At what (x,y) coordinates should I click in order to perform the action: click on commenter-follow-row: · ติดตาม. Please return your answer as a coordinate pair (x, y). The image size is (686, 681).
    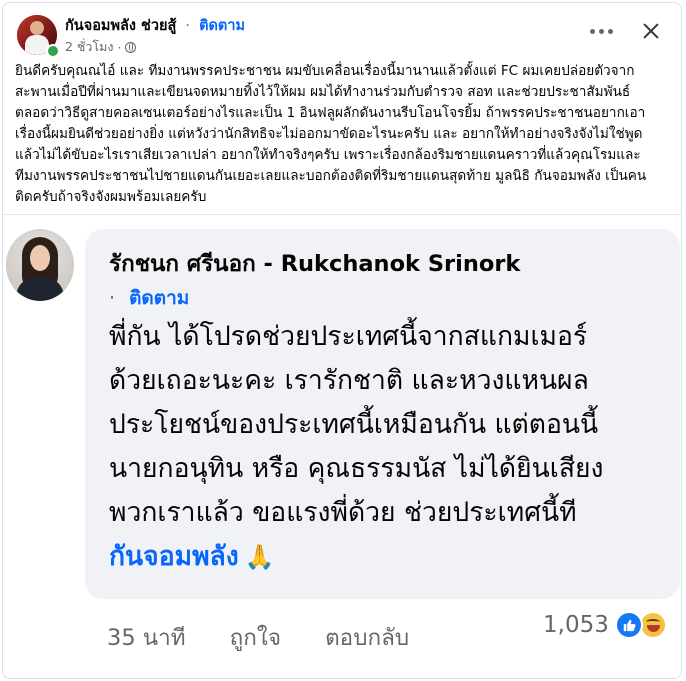
    Looking at the image, I should click on (149, 298).